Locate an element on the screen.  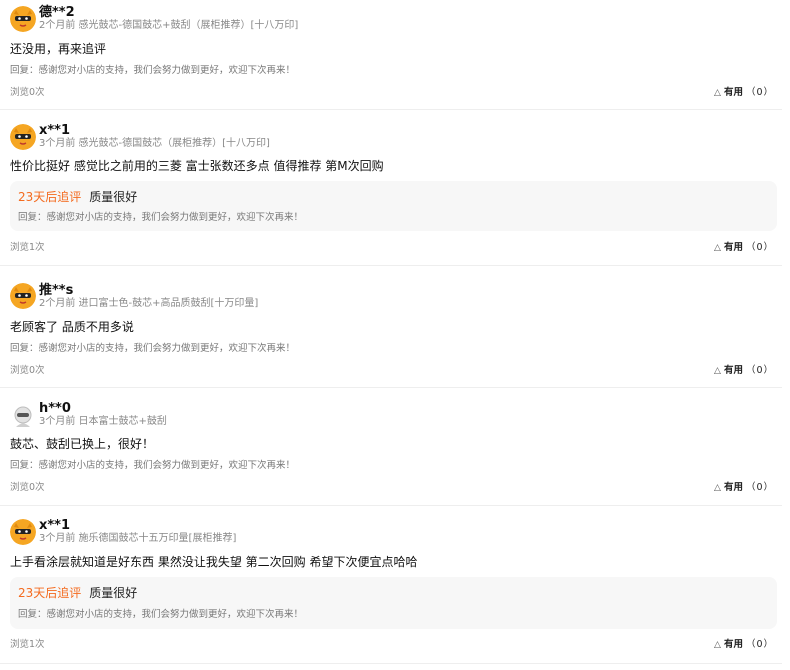
gray-default-avatar-icon is located at coordinates (23, 416).